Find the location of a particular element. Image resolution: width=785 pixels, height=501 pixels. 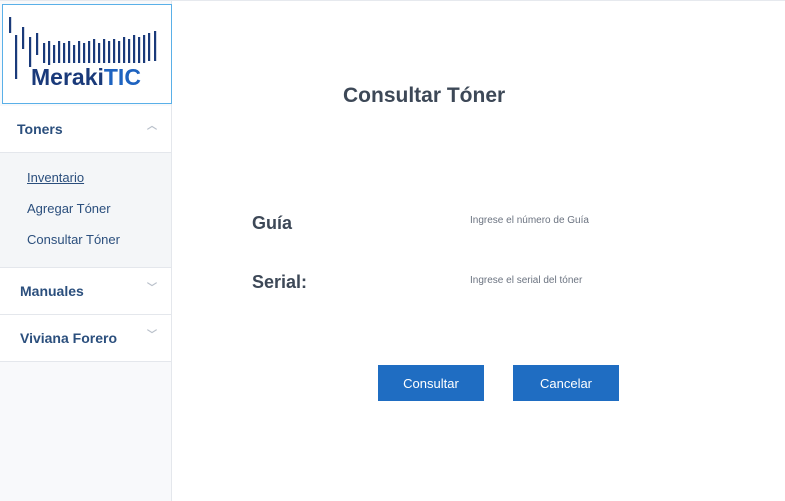

menu-toggle-manuales: Manuales ﹀ is located at coordinates (85, 291).